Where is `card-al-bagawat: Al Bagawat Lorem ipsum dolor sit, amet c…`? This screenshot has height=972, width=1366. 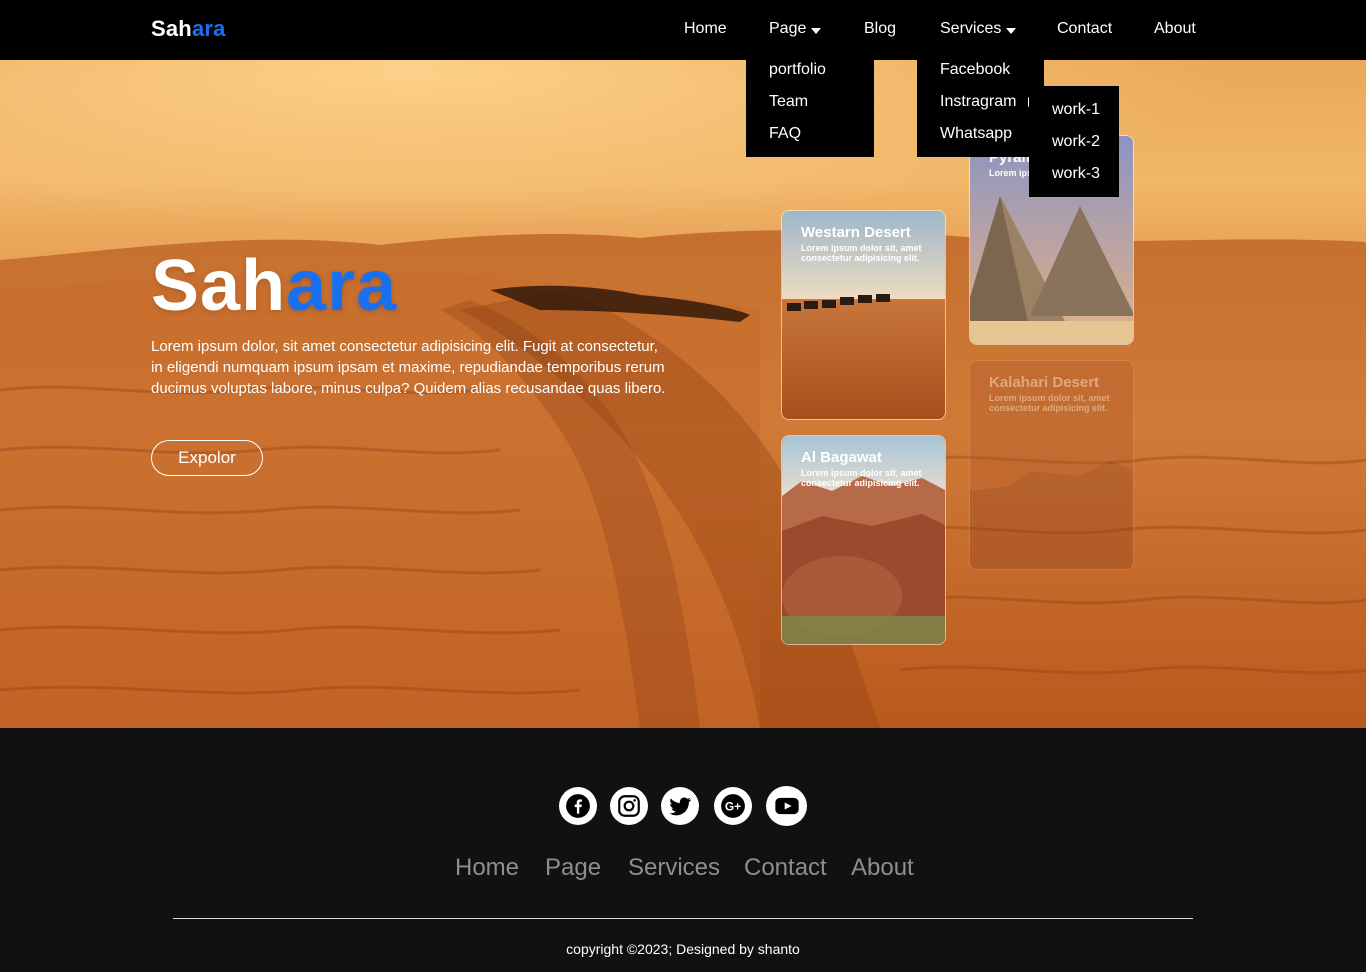 card-al-bagawat: Al Bagawat Lorem ipsum dolor sit, amet c… is located at coordinates (863, 540).